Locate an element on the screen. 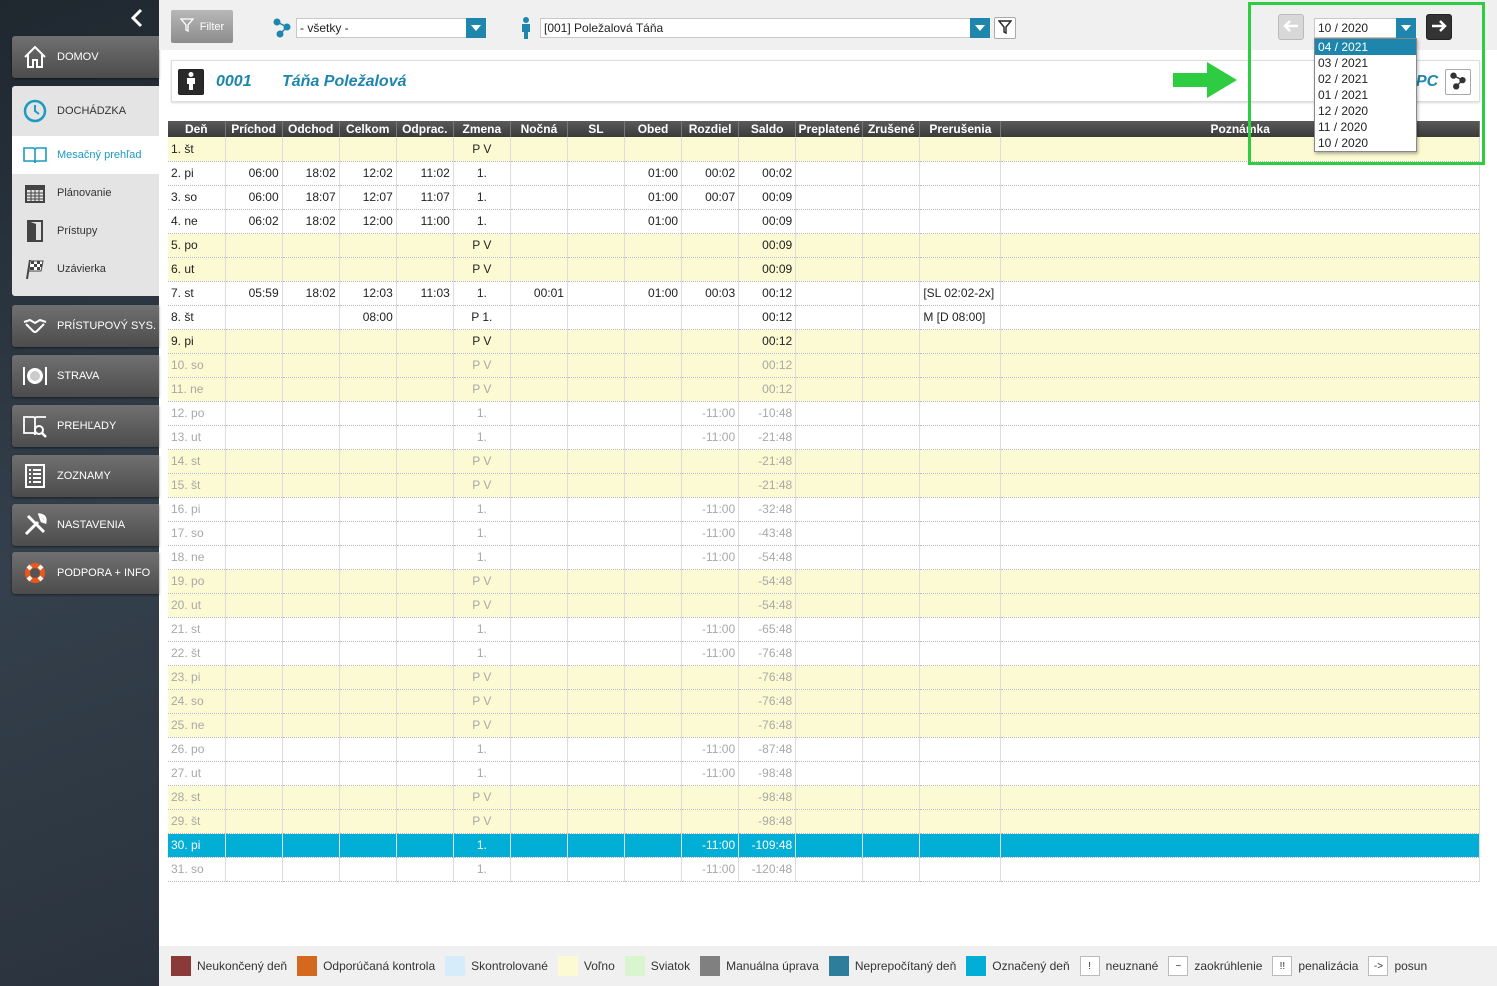  legend-label: Sviatok is located at coordinates (670, 966).